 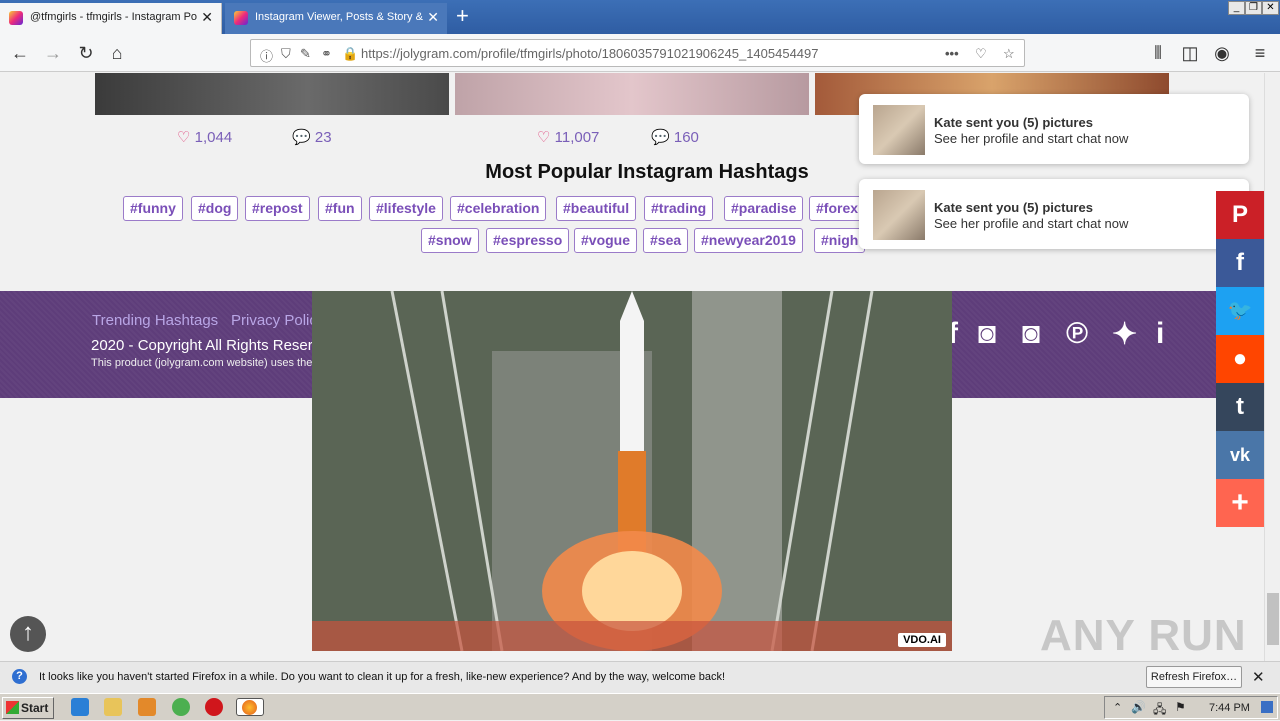 I want to click on scroll-to-top-button: ↑, so click(x=28, y=634).